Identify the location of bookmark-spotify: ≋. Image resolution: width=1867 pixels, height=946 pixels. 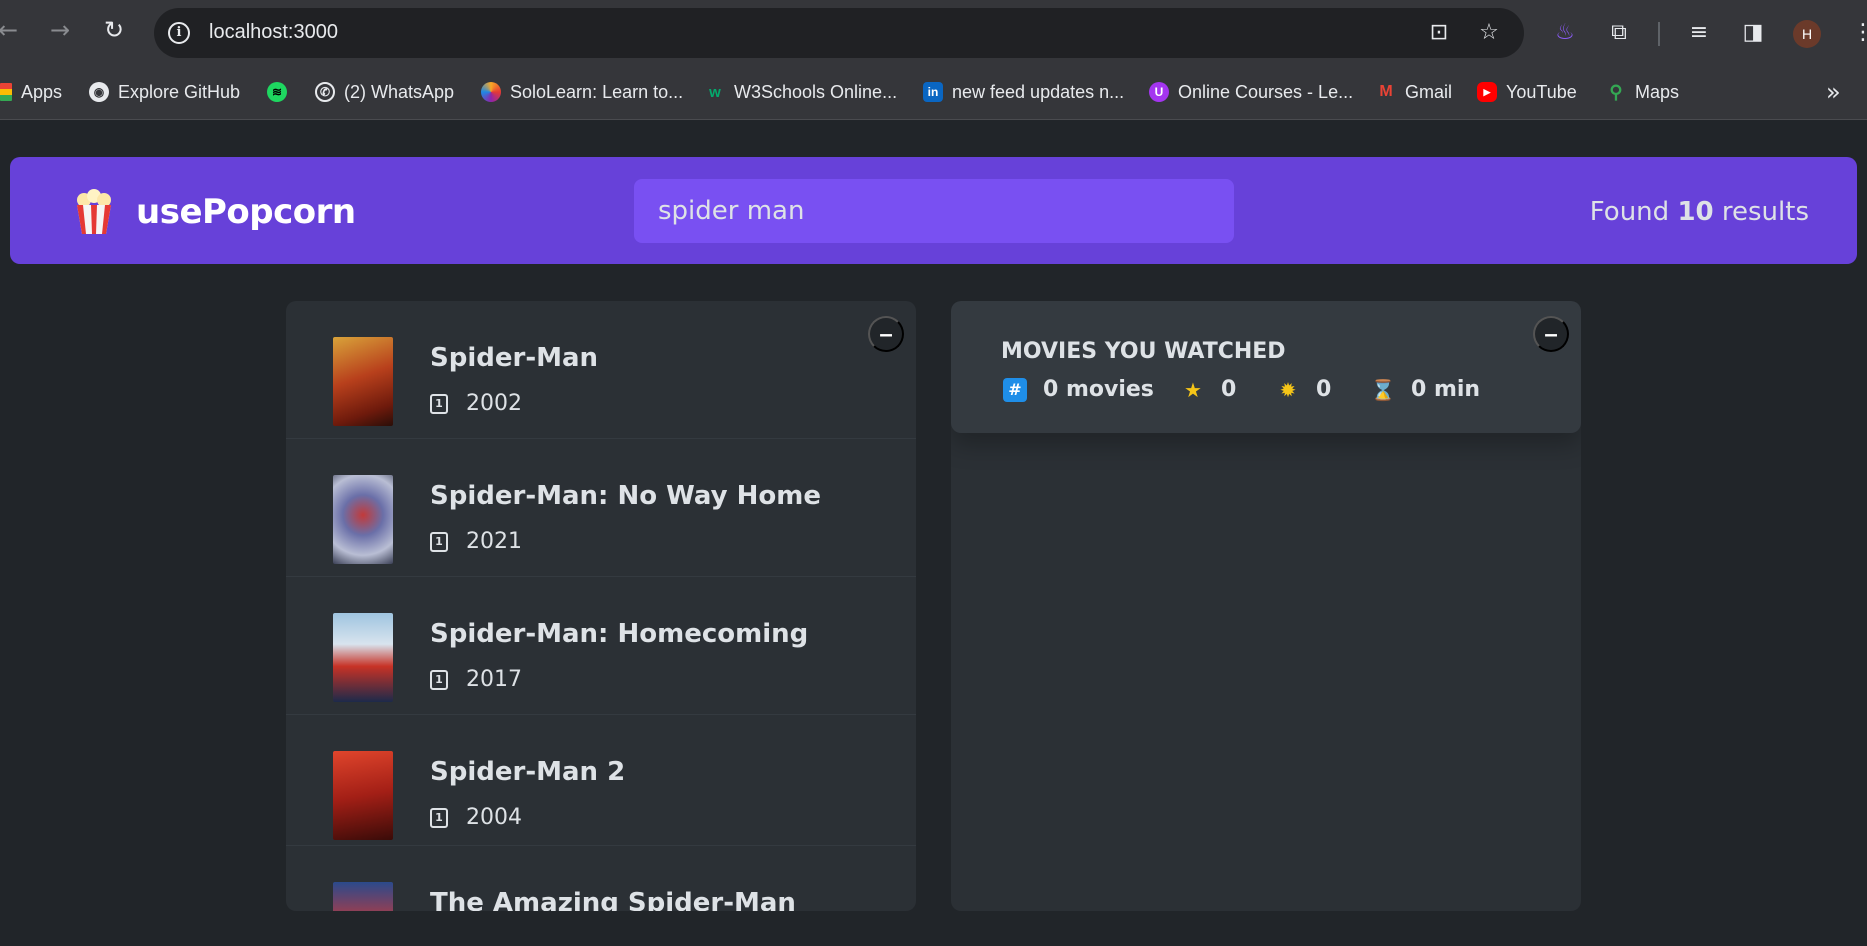
(281, 92).